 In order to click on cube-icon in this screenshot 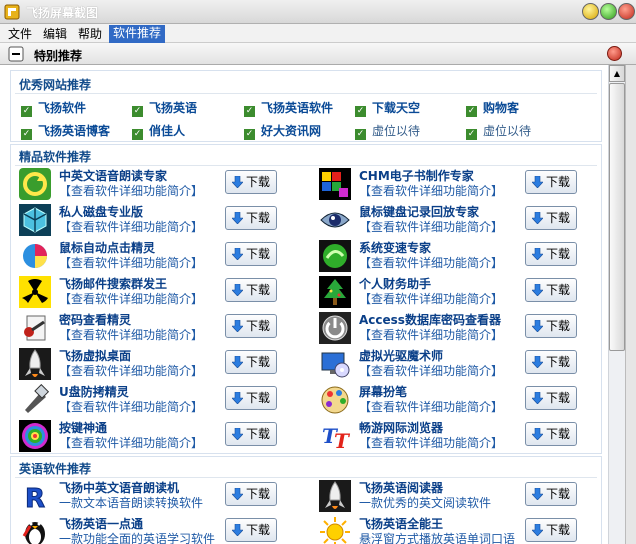, I will do `click(35, 220)`.